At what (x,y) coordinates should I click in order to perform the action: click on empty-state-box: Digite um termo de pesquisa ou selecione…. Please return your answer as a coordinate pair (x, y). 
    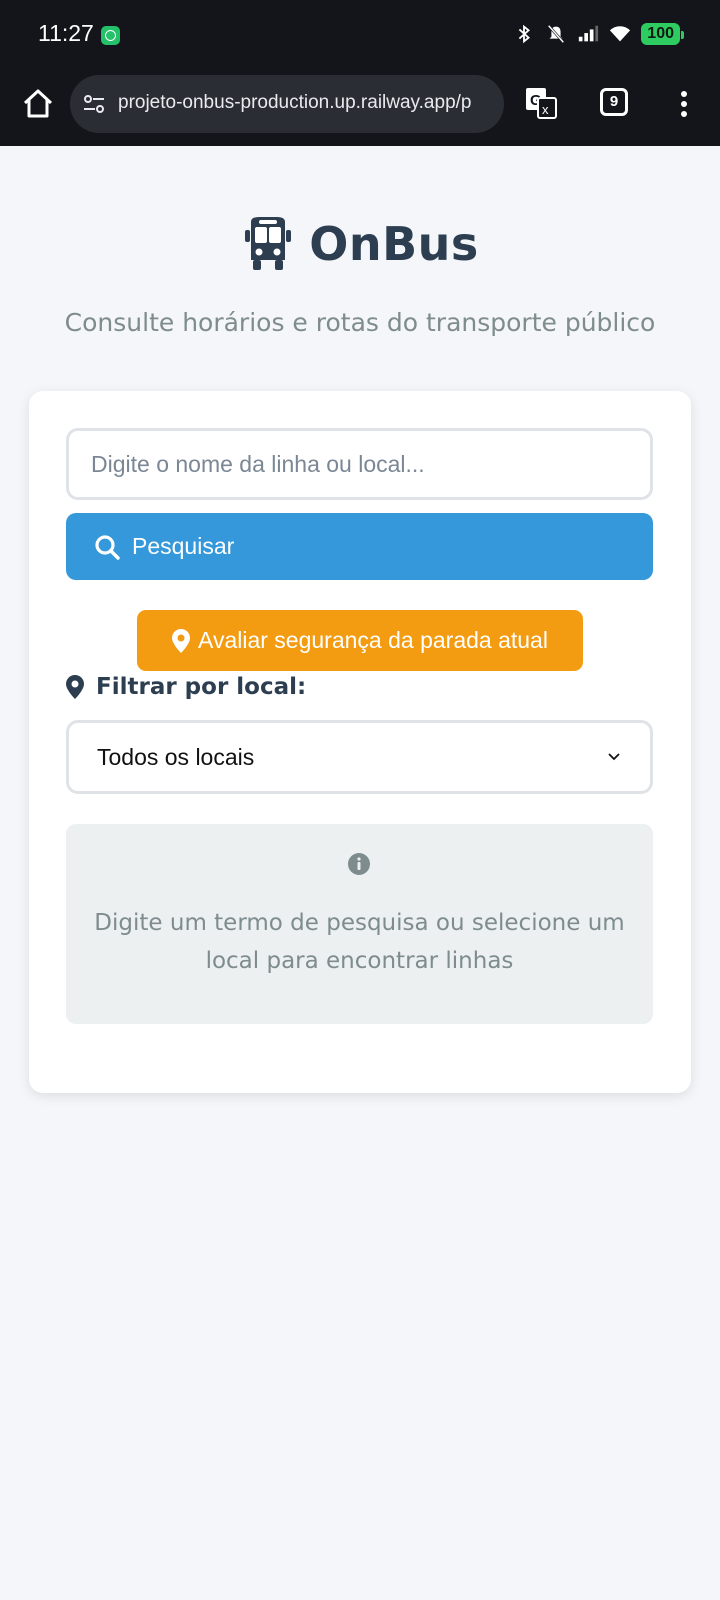
    Looking at the image, I should click on (359, 924).